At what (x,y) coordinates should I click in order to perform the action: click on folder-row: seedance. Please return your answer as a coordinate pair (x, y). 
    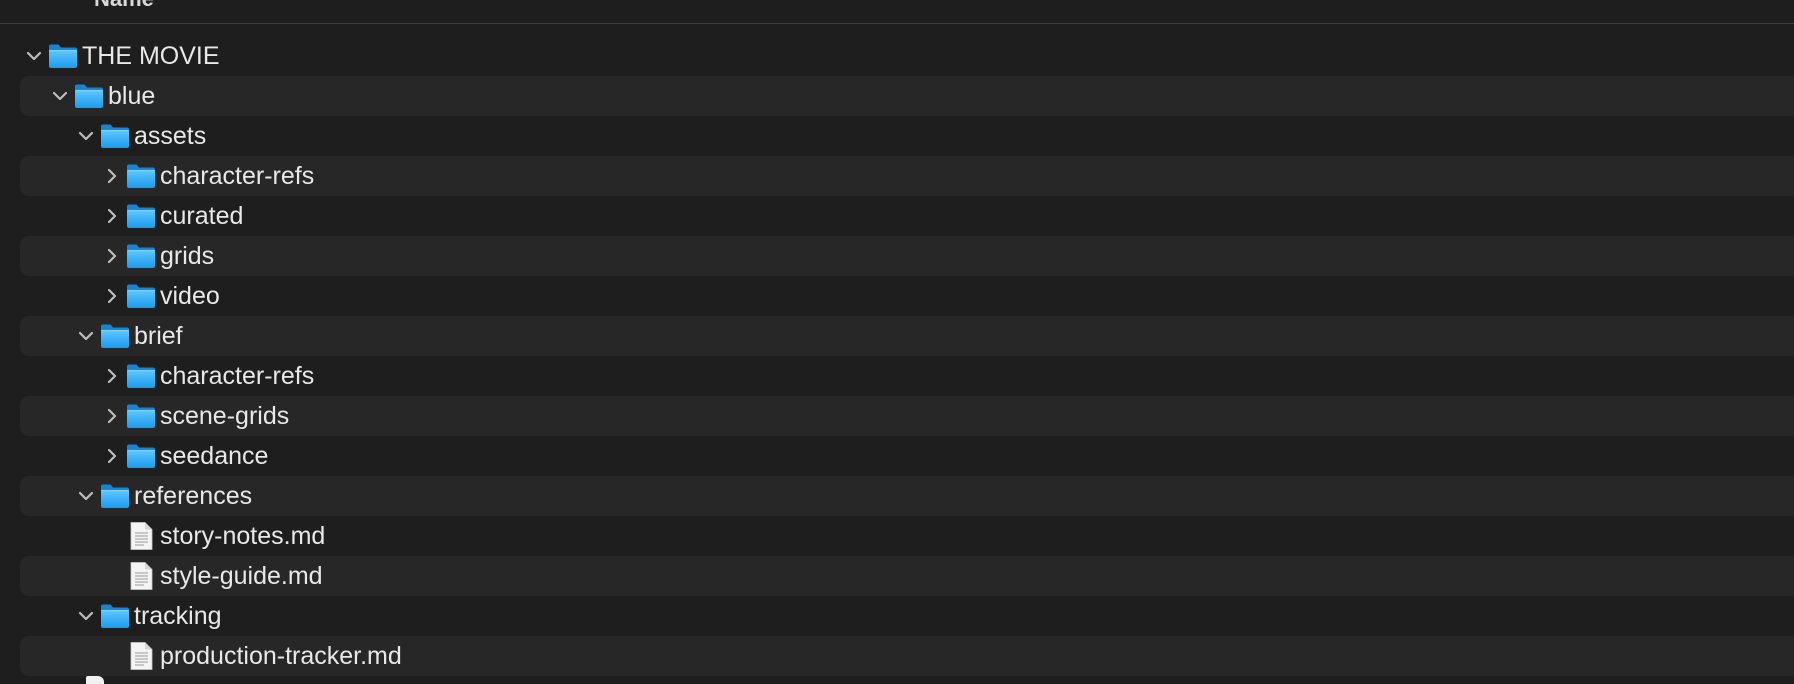
    Looking at the image, I should click on (907, 456).